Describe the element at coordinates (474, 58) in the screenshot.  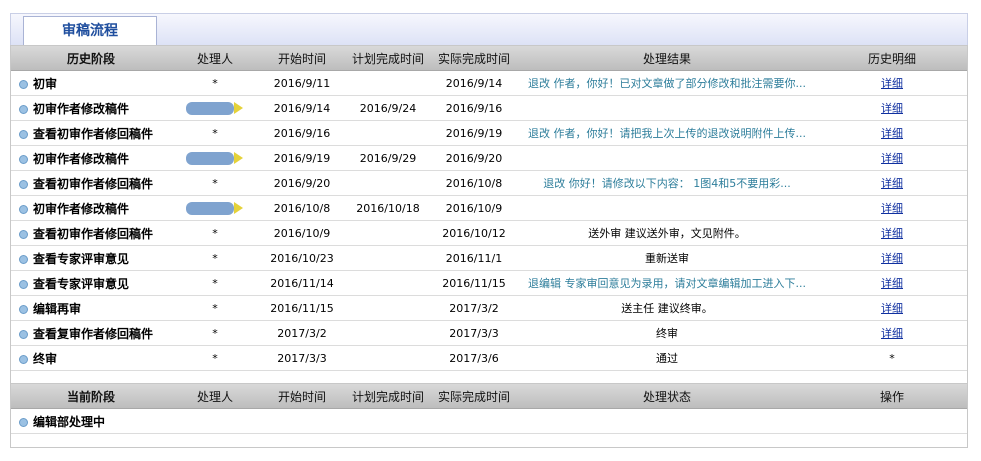
I see `header-actual-time: 实际完成时间` at that location.